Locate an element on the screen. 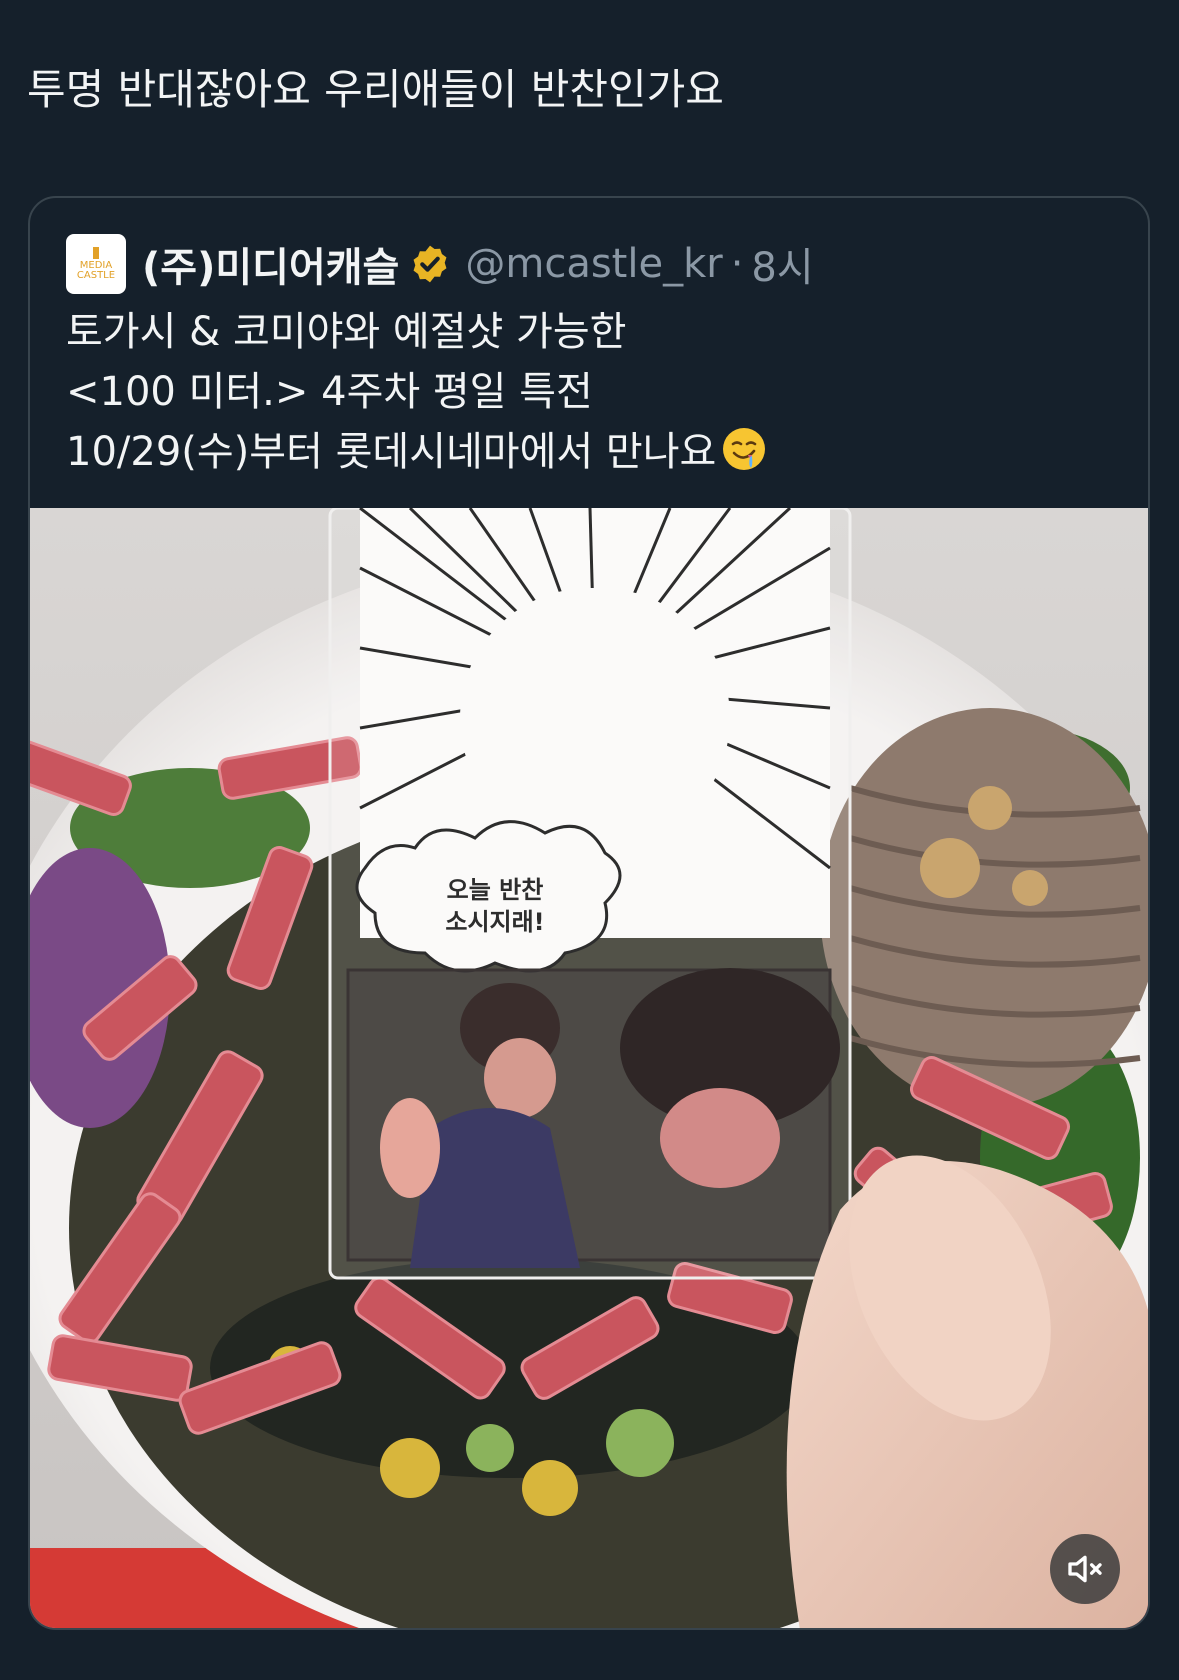 The height and width of the screenshot is (1680, 1179). avatar-logo-line2: CASTLE is located at coordinates (96, 275).